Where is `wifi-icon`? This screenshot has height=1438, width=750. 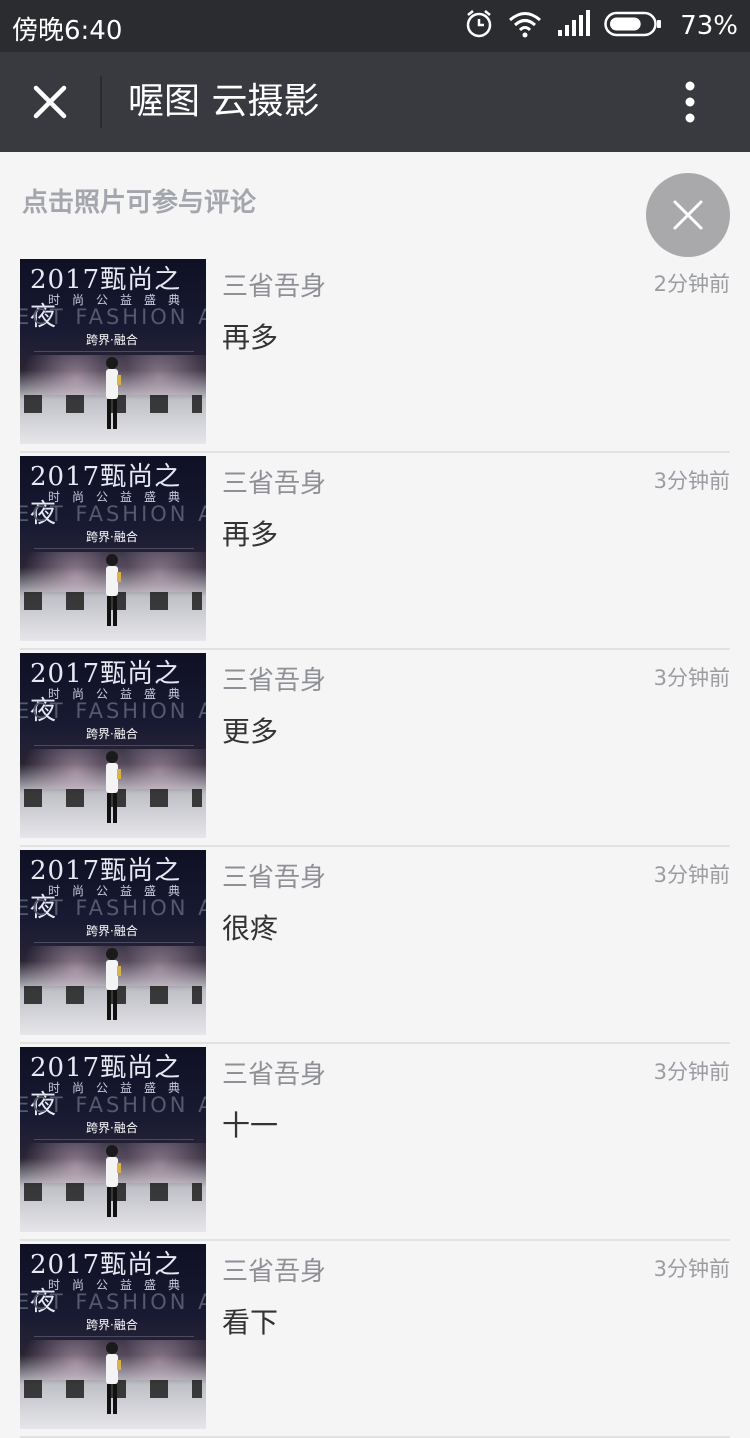
wifi-icon is located at coordinates (525, 26).